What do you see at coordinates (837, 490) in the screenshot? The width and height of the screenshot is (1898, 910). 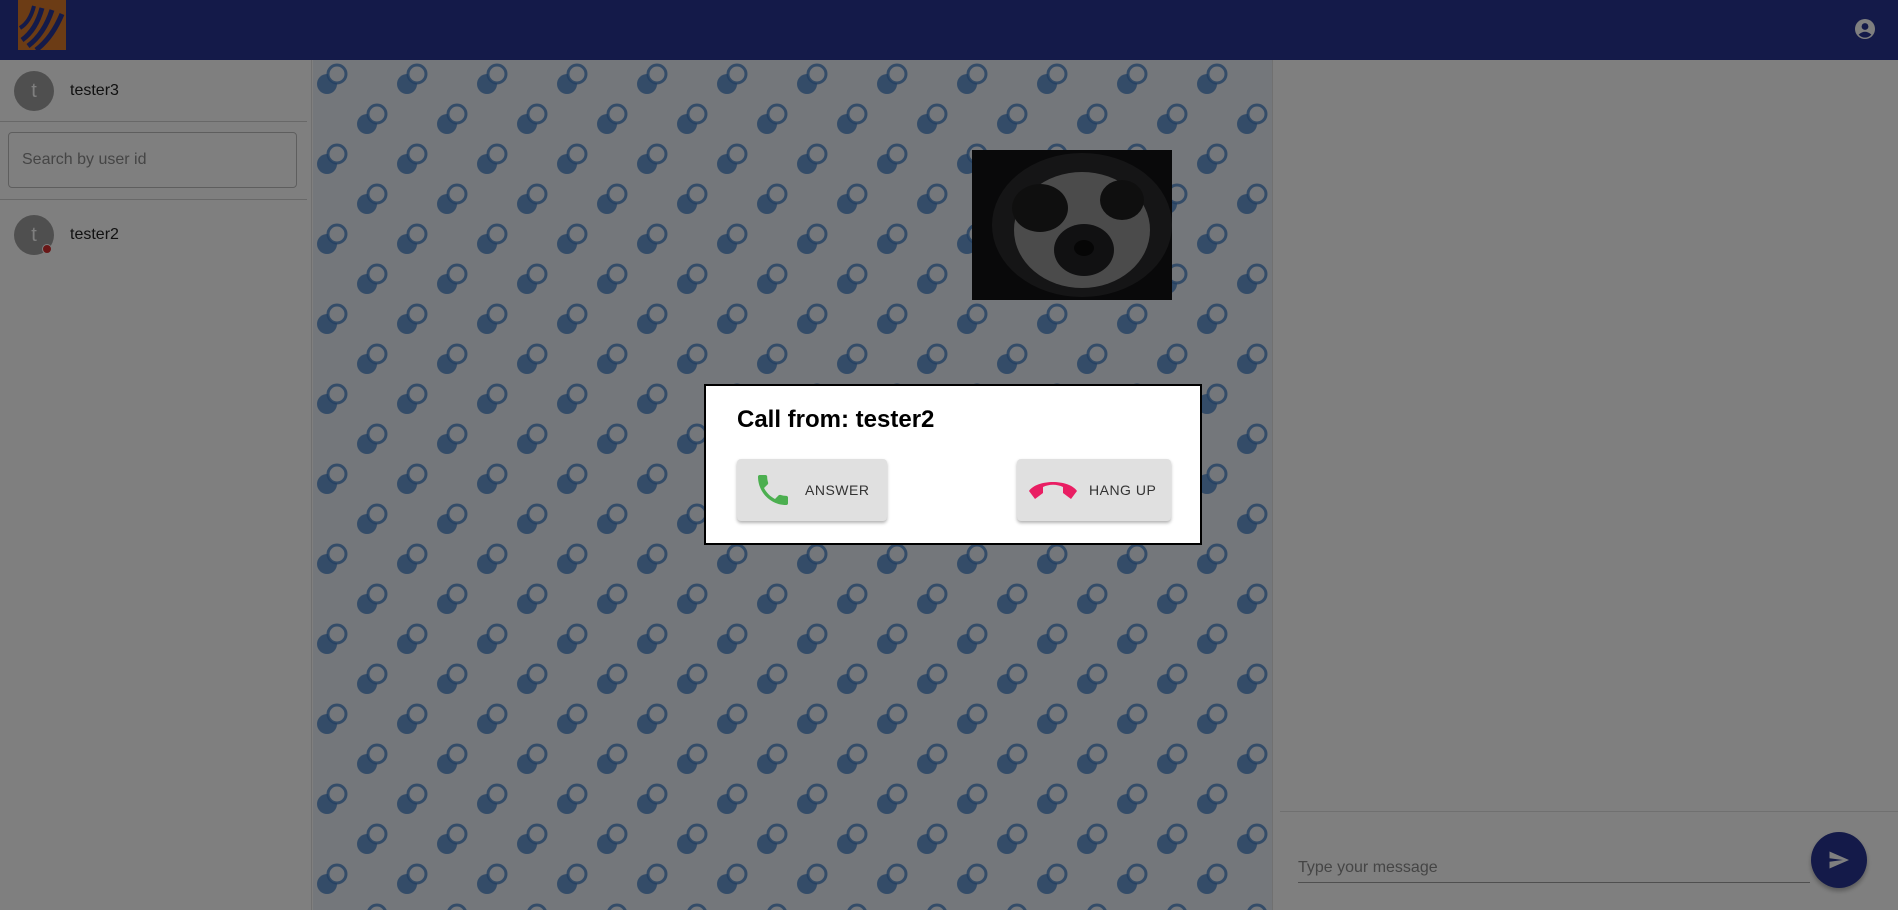 I see `answer-label: ANSWER` at bounding box center [837, 490].